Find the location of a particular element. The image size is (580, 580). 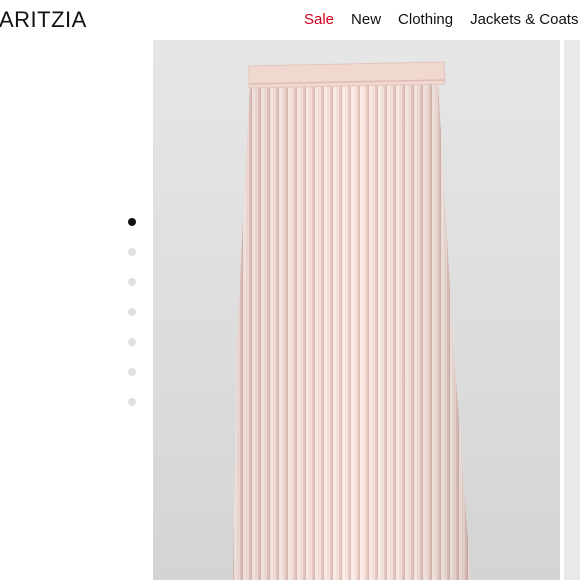

nav-item-new: New is located at coordinates (366, 19).